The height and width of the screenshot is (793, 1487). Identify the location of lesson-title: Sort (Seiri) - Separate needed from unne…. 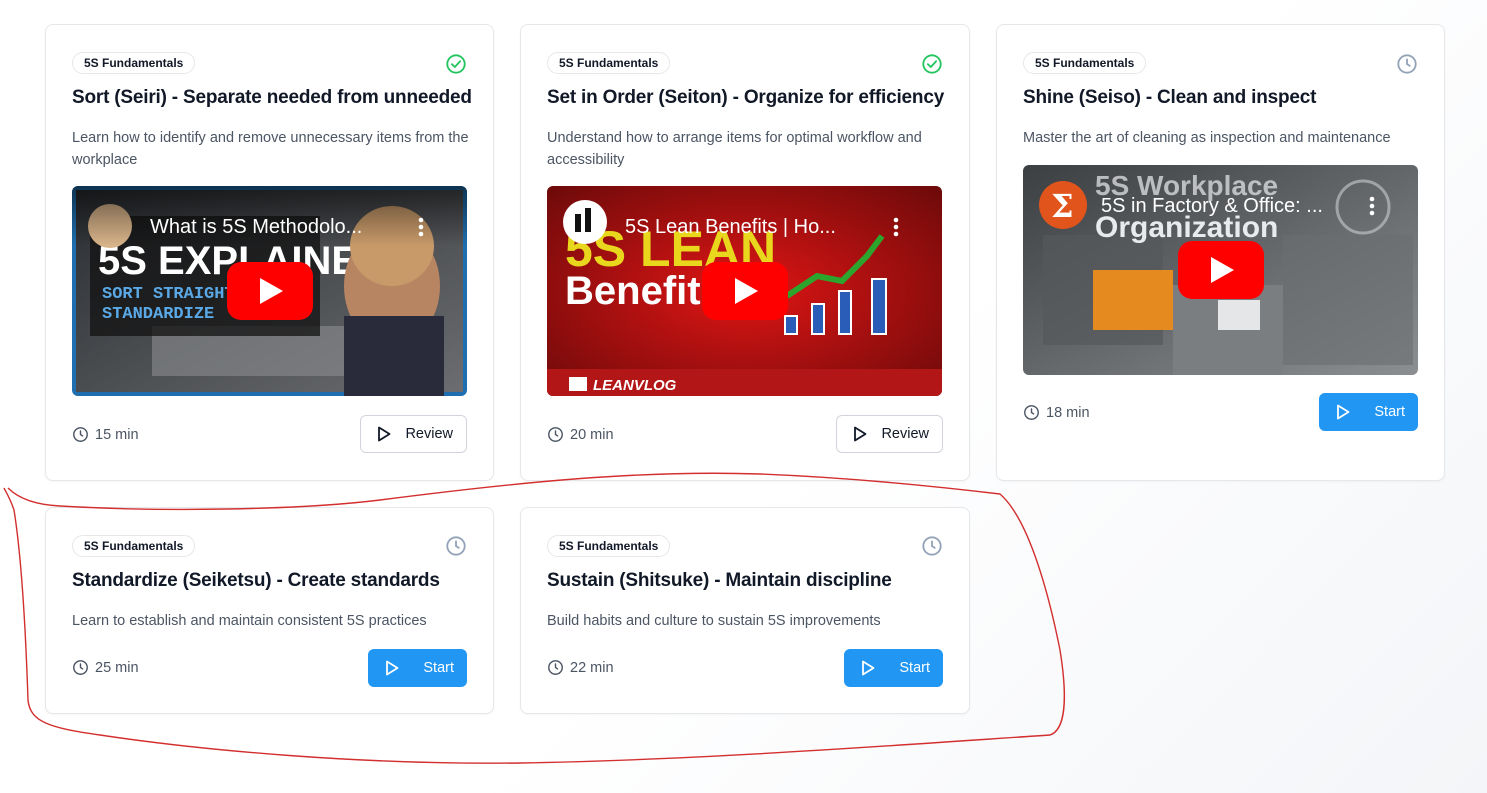
(272, 97).